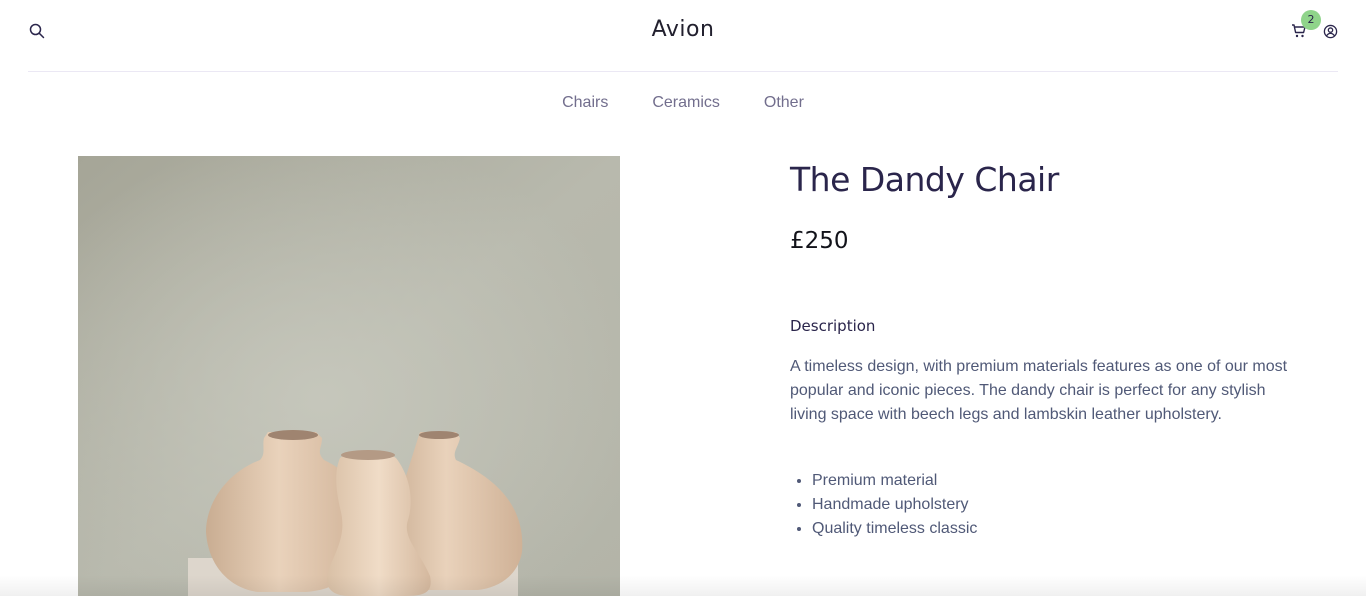 The height and width of the screenshot is (596, 1366). I want to click on site-header: Avion 2, so click(683, 36).